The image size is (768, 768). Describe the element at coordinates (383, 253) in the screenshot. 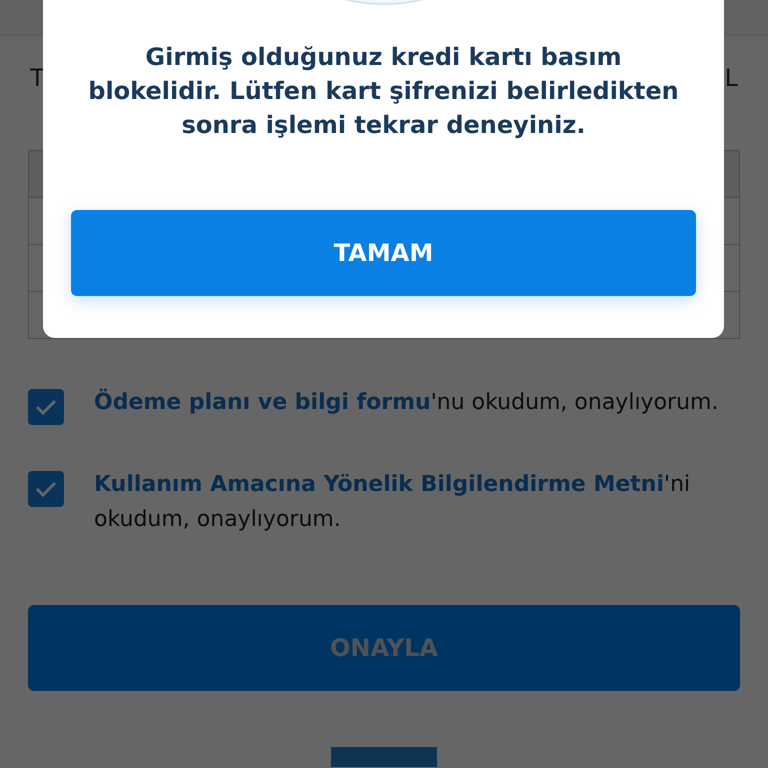

I see `ok-button: TAMAM` at that location.